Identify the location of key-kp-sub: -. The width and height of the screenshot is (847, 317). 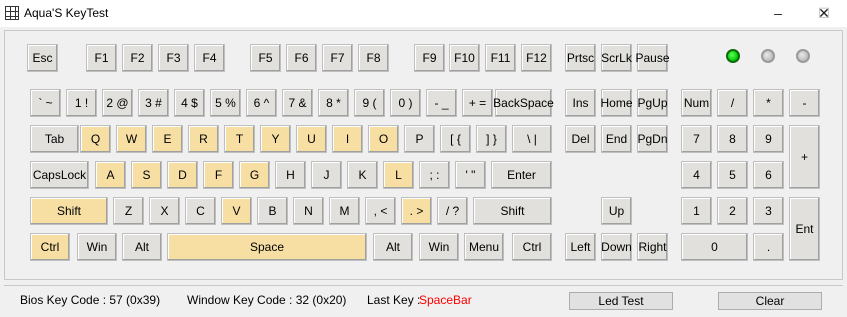
(804, 103).